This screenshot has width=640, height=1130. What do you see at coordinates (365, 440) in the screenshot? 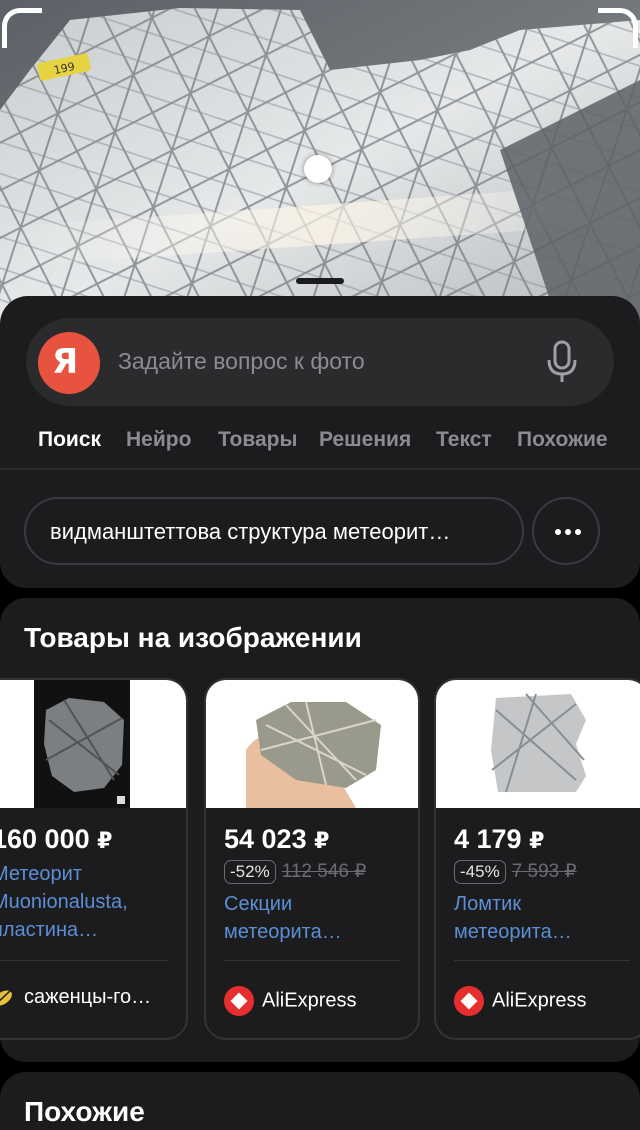
I see `tab-solutions: Решения` at bounding box center [365, 440].